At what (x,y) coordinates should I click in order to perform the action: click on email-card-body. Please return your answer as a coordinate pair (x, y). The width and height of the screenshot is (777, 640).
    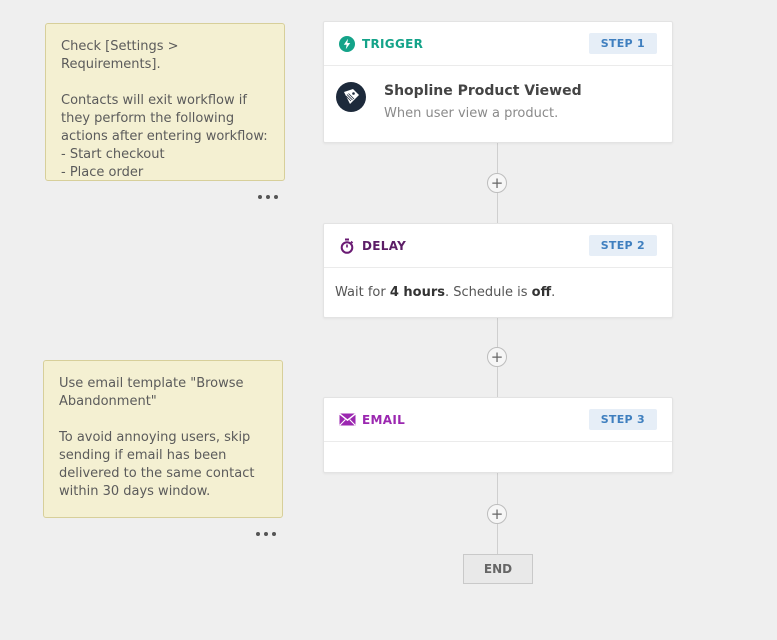
    Looking at the image, I should click on (498, 457).